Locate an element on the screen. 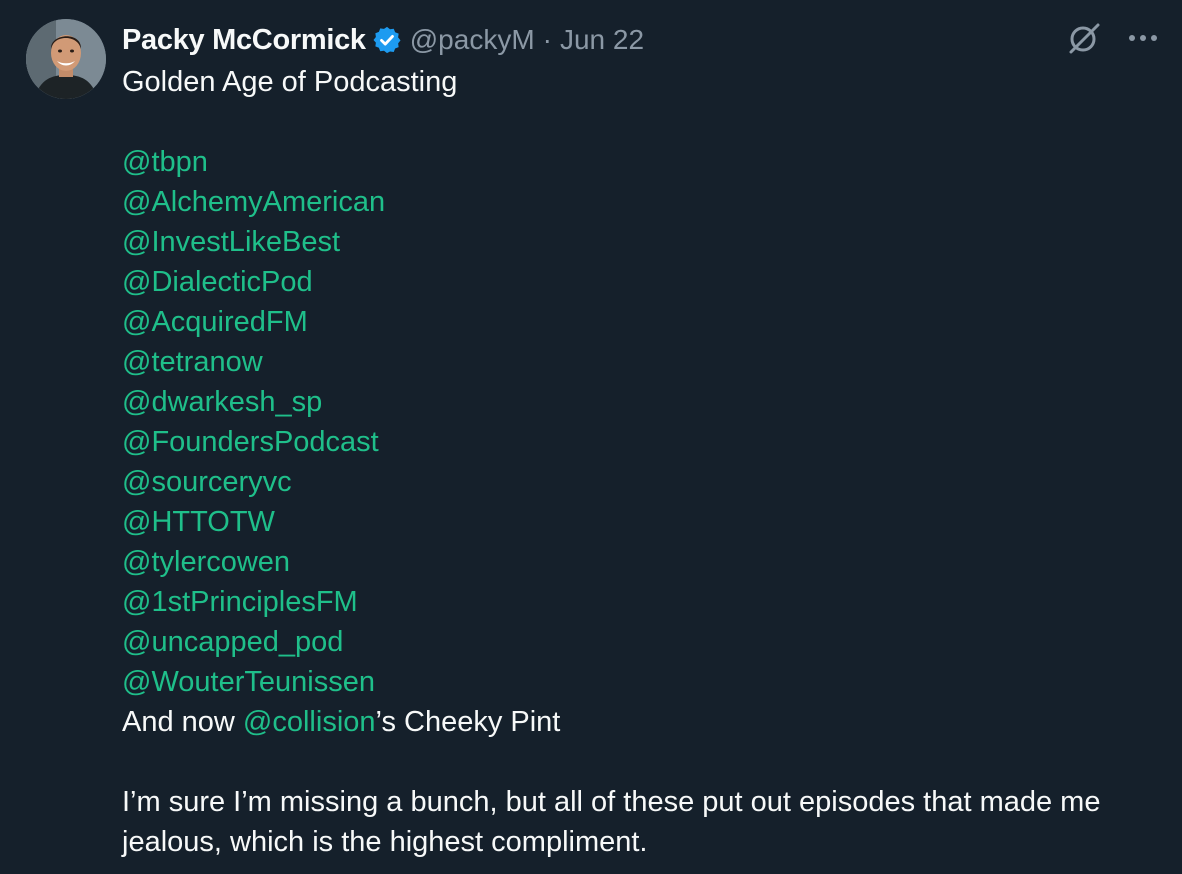  and-now-suffix: ’s Cheeky Pint is located at coordinates (468, 722).